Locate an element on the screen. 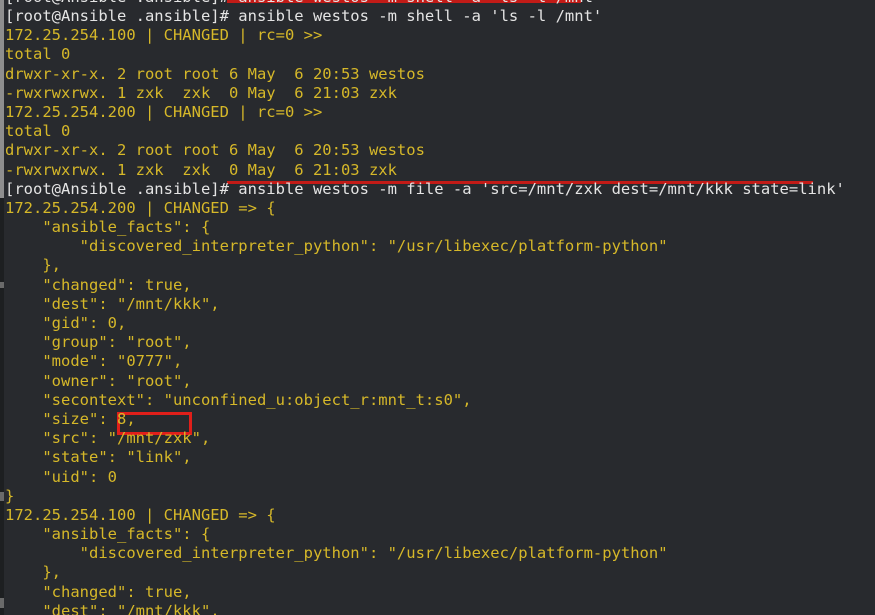  scrollbar-mark-c is located at coordinates (2, 496).